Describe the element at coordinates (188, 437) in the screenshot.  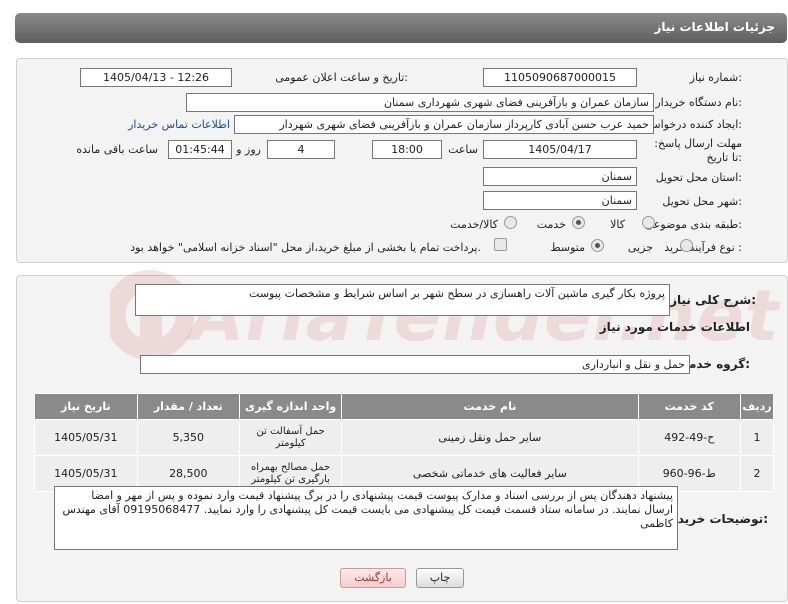
I see `row-qty: 5,350` at that location.